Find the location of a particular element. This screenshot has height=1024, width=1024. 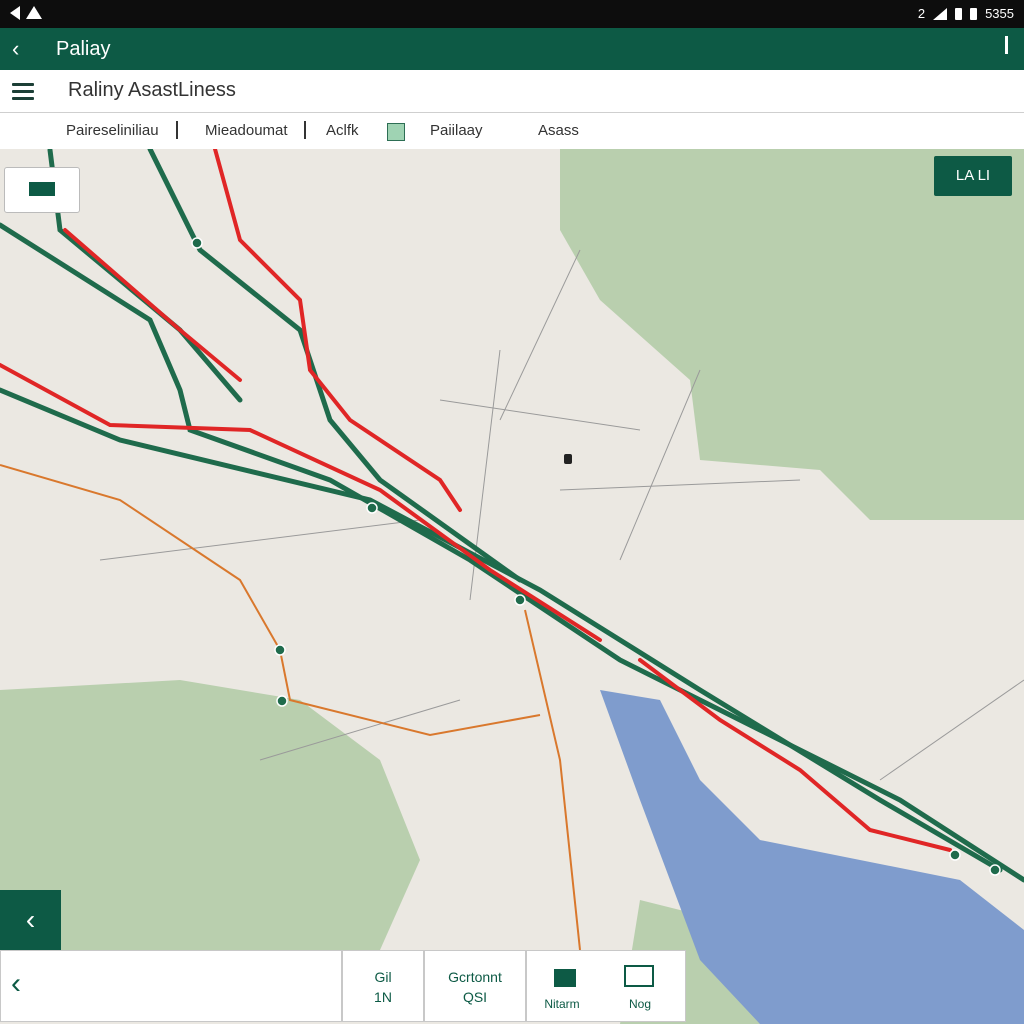

bottom-button-1: Gil 1N is located at coordinates (383, 986).